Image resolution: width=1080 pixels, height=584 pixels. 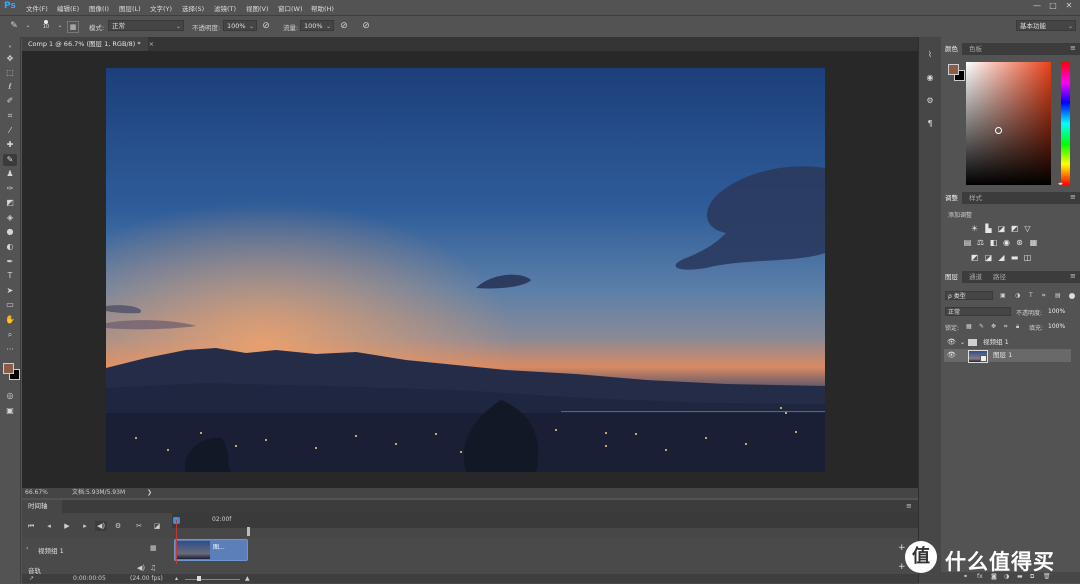 What do you see at coordinates (1008, 123) in the screenshot?
I see `color-picker-field` at bounding box center [1008, 123].